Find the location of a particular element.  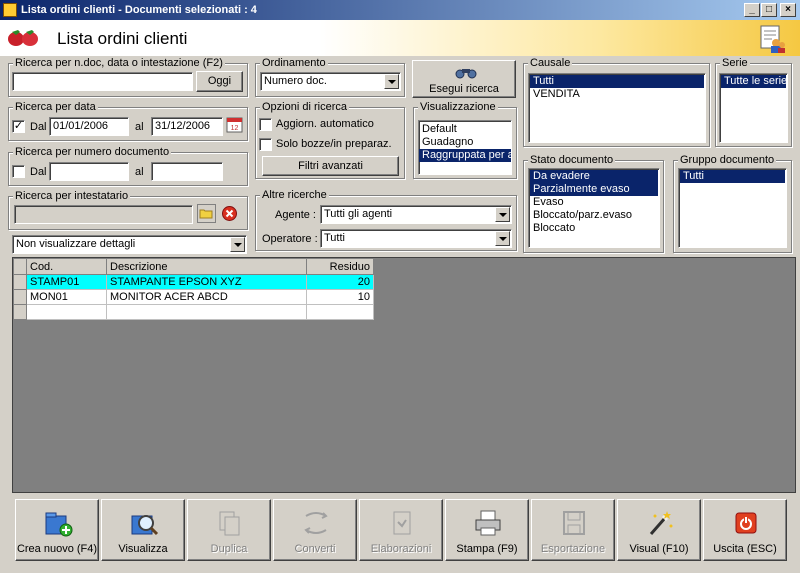

doc-state-item-done: Evaso is located at coordinates (594, 202).